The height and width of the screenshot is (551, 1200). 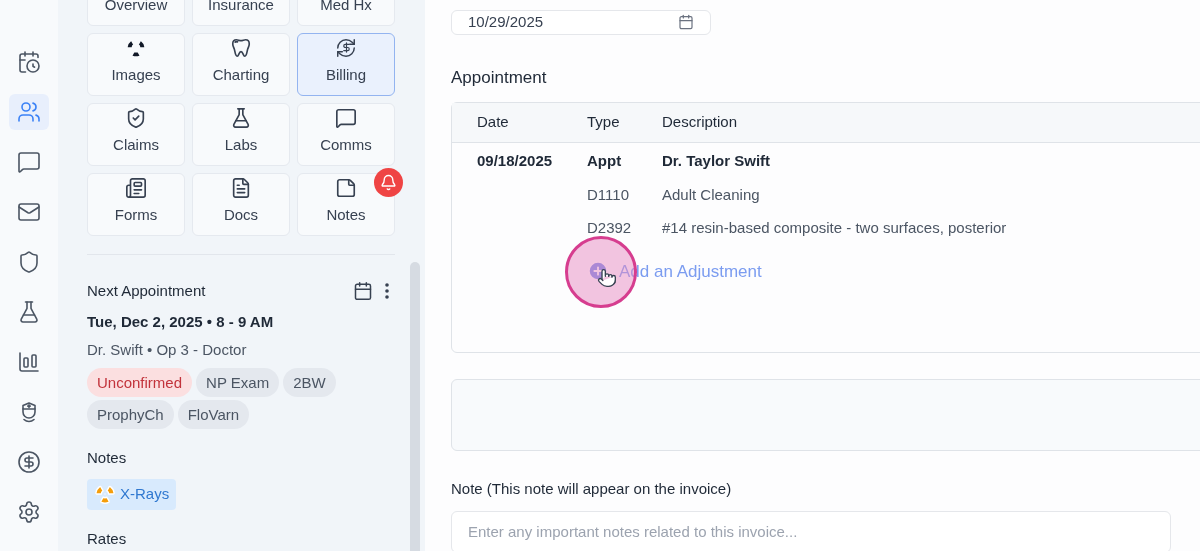 I want to click on people-icon, so click(x=29, y=112).